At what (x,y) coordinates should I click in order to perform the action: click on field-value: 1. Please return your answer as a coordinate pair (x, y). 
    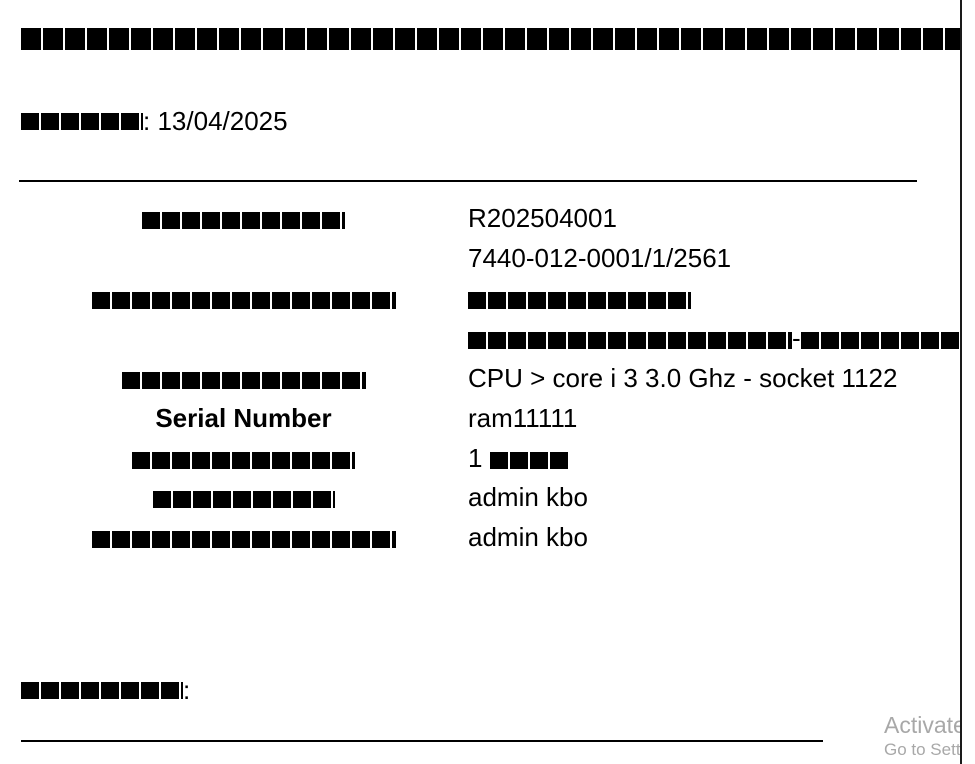
    Looking at the image, I should click on (519, 458).